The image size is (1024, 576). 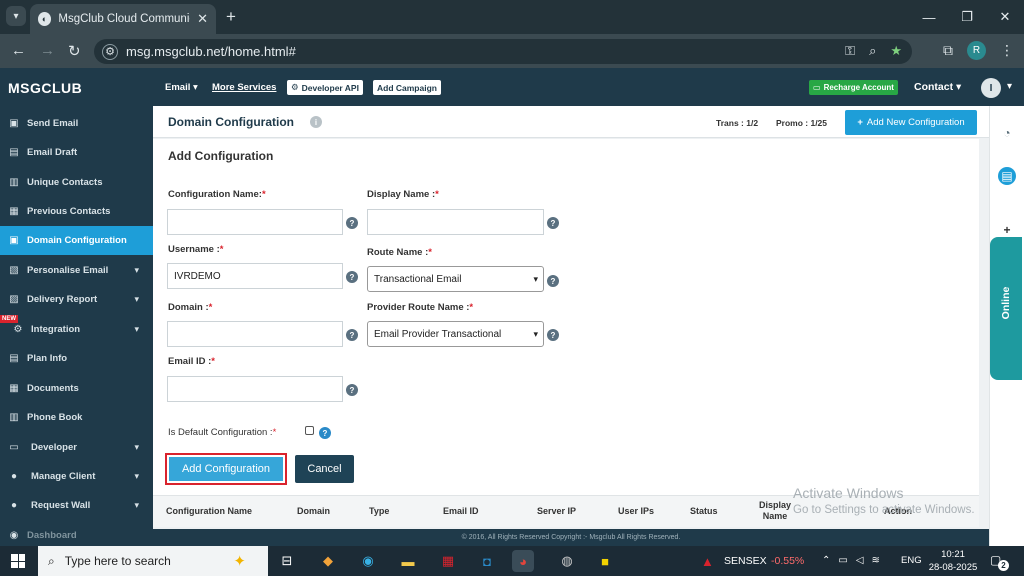 I want to click on sidebar-item-domain-configuration: ▣ Domain Configuration, so click(x=76, y=240).